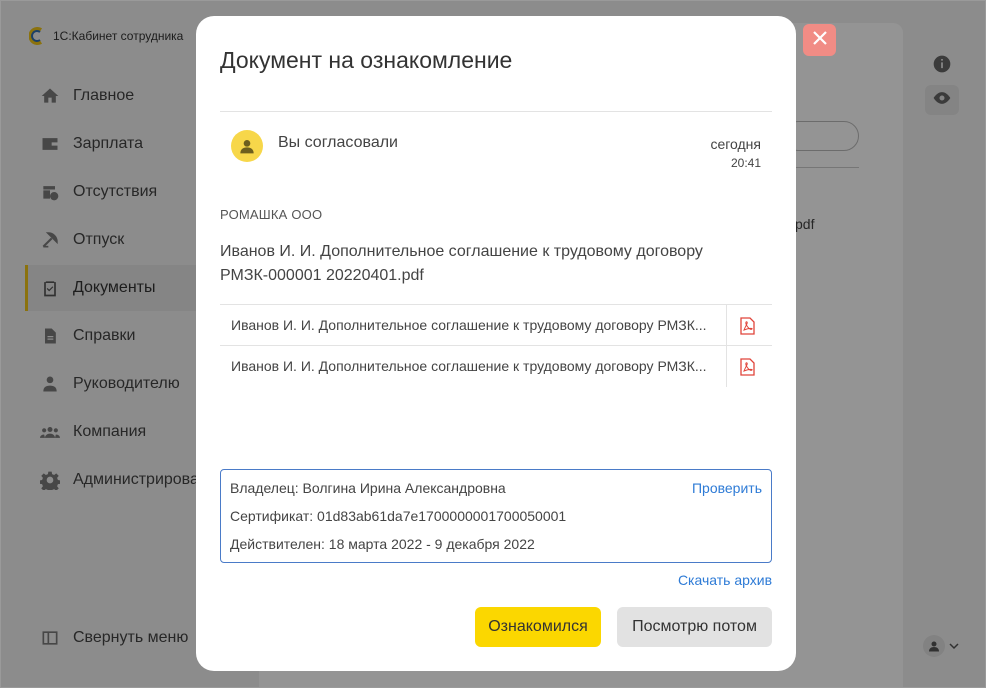  What do you see at coordinates (725, 580) in the screenshot?
I see `download-archive-link: Скачать архив` at bounding box center [725, 580].